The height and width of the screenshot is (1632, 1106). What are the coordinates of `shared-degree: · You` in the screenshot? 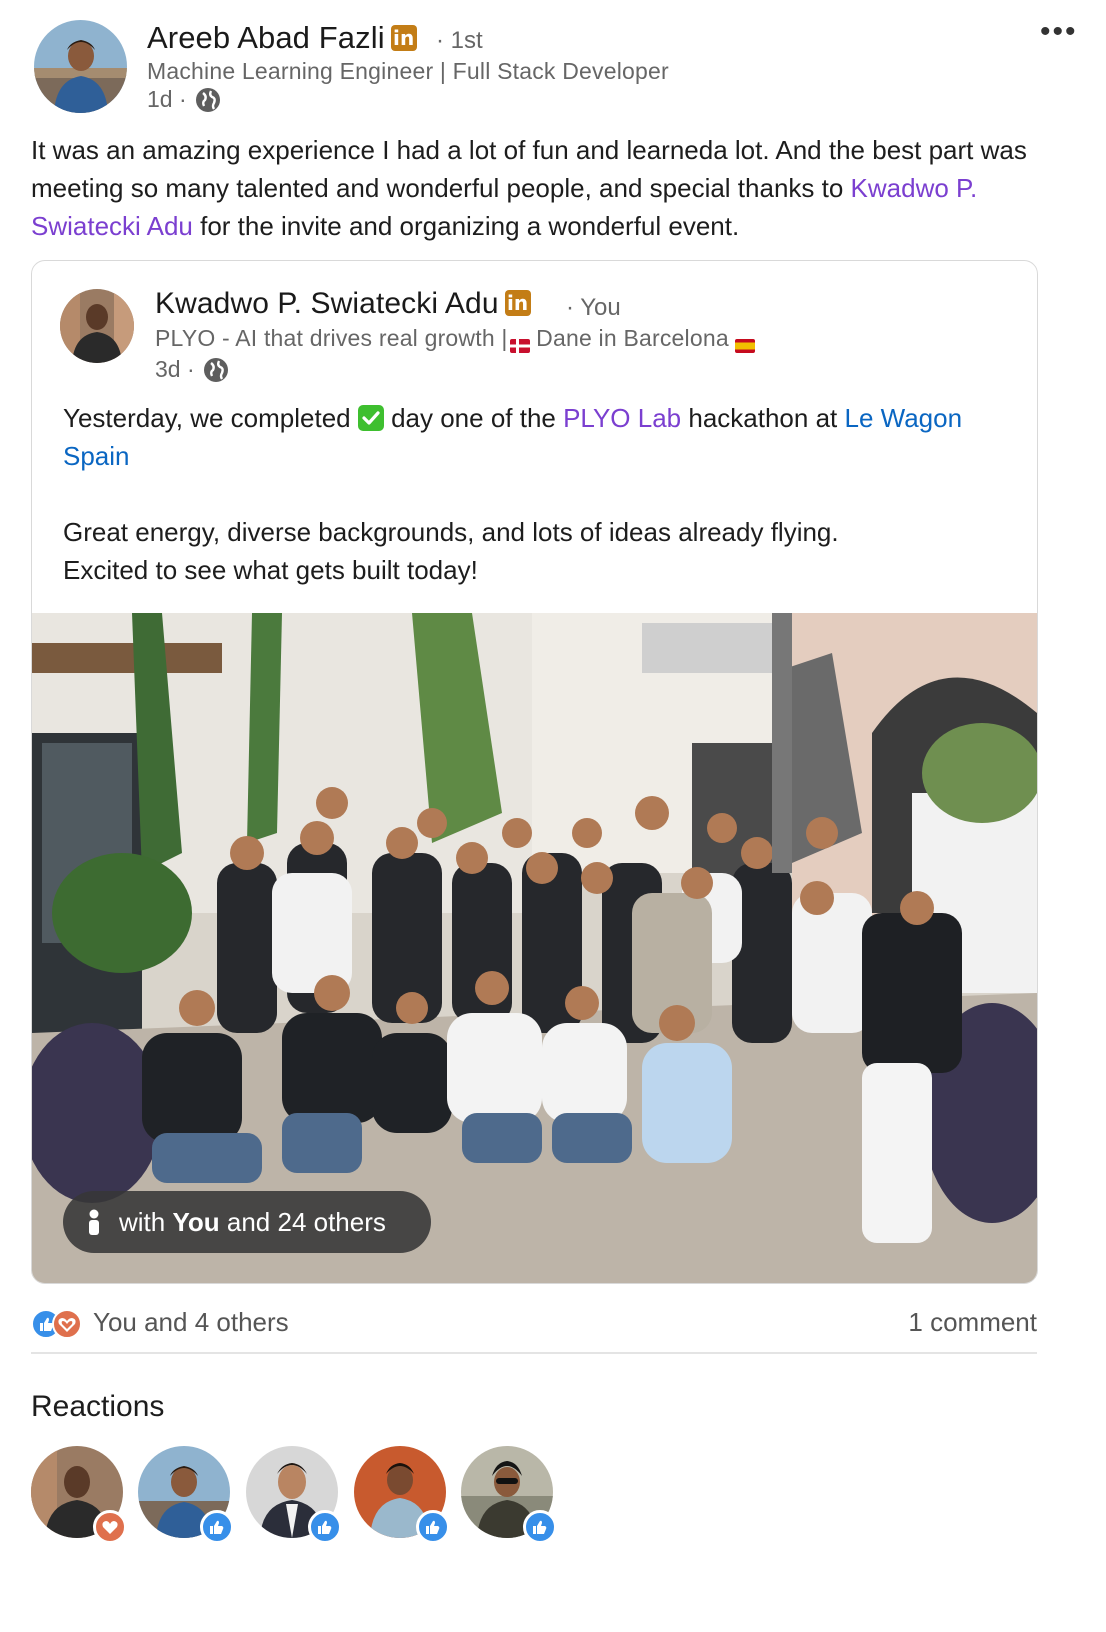 It's located at (593, 307).